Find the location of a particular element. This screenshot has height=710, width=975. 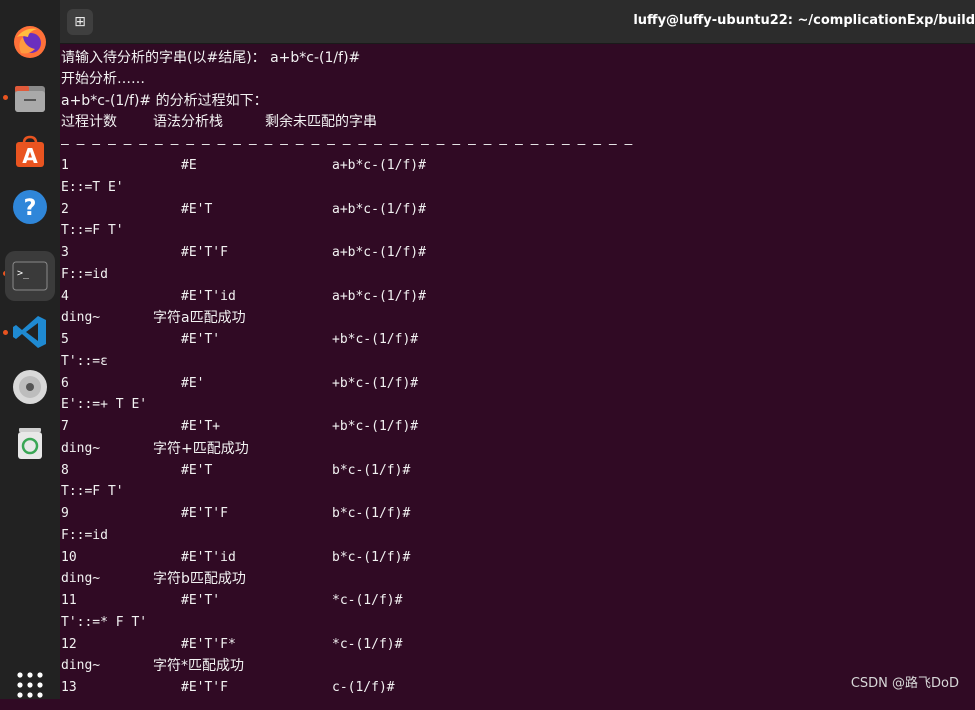

header-count: 过程计数 is located at coordinates (89, 122).